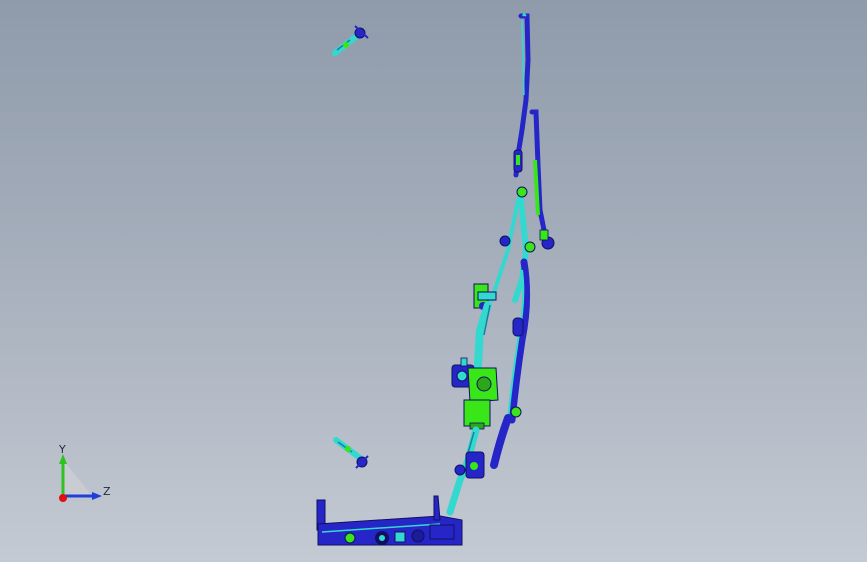  I want to click on triad-plane, so click(77, 478).